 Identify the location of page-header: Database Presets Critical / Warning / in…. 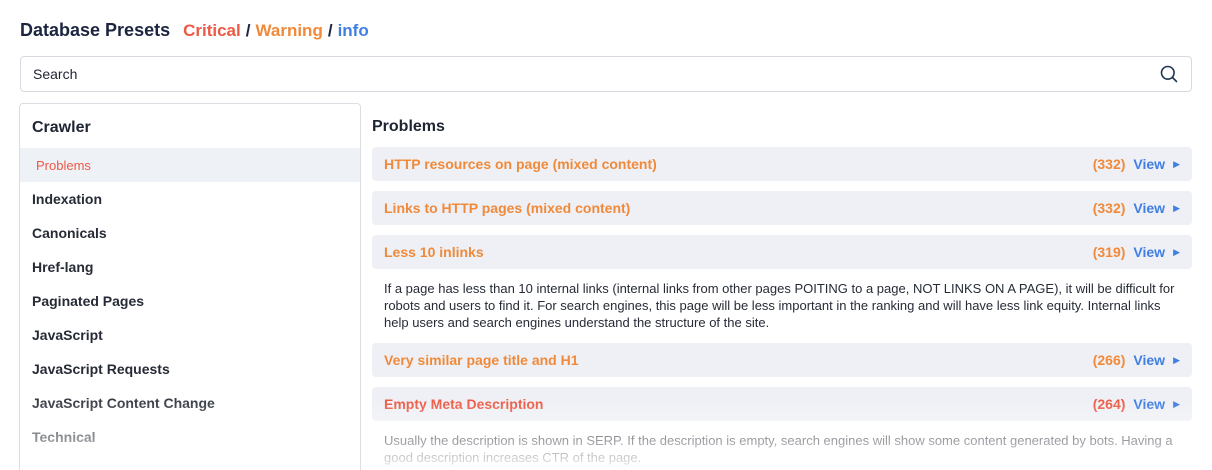
(194, 33).